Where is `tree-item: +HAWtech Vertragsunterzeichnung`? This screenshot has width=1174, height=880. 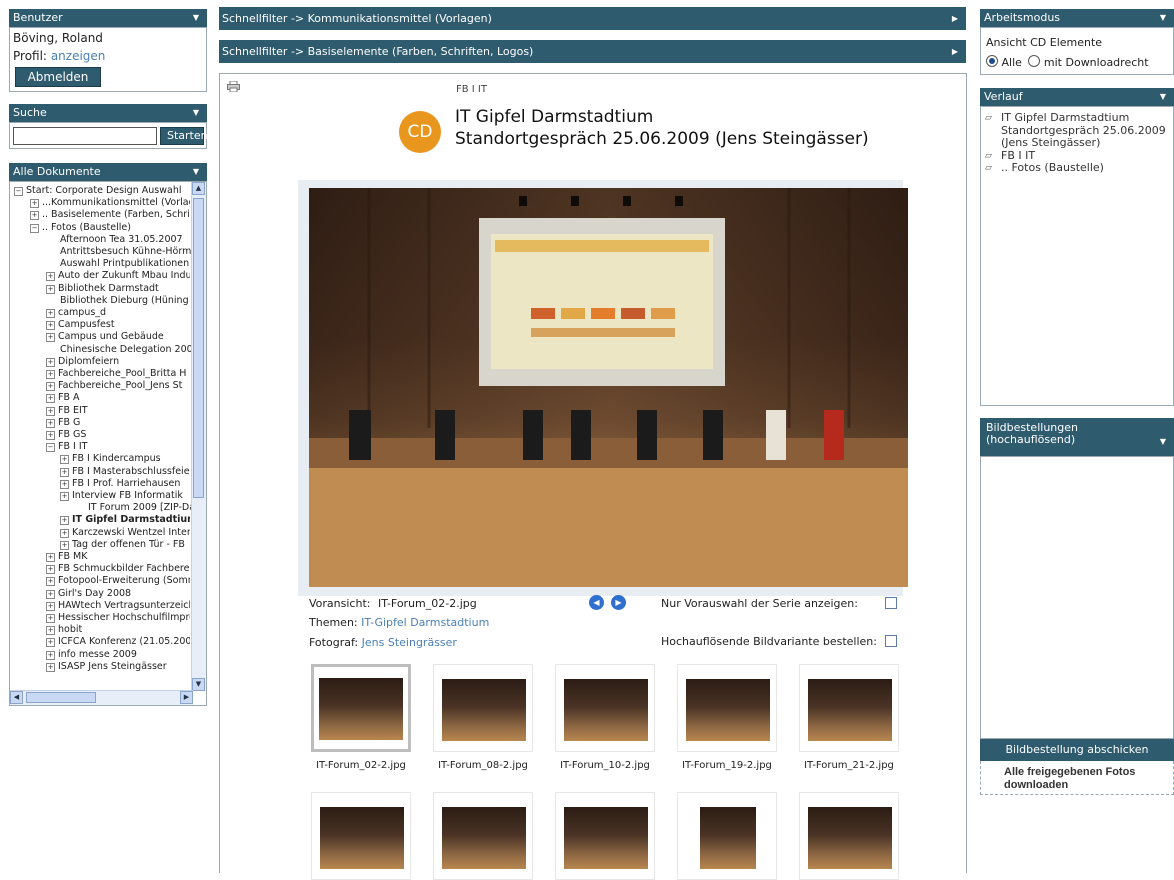 tree-item: +HAWtech Vertragsunterzeichnung is located at coordinates (118, 606).